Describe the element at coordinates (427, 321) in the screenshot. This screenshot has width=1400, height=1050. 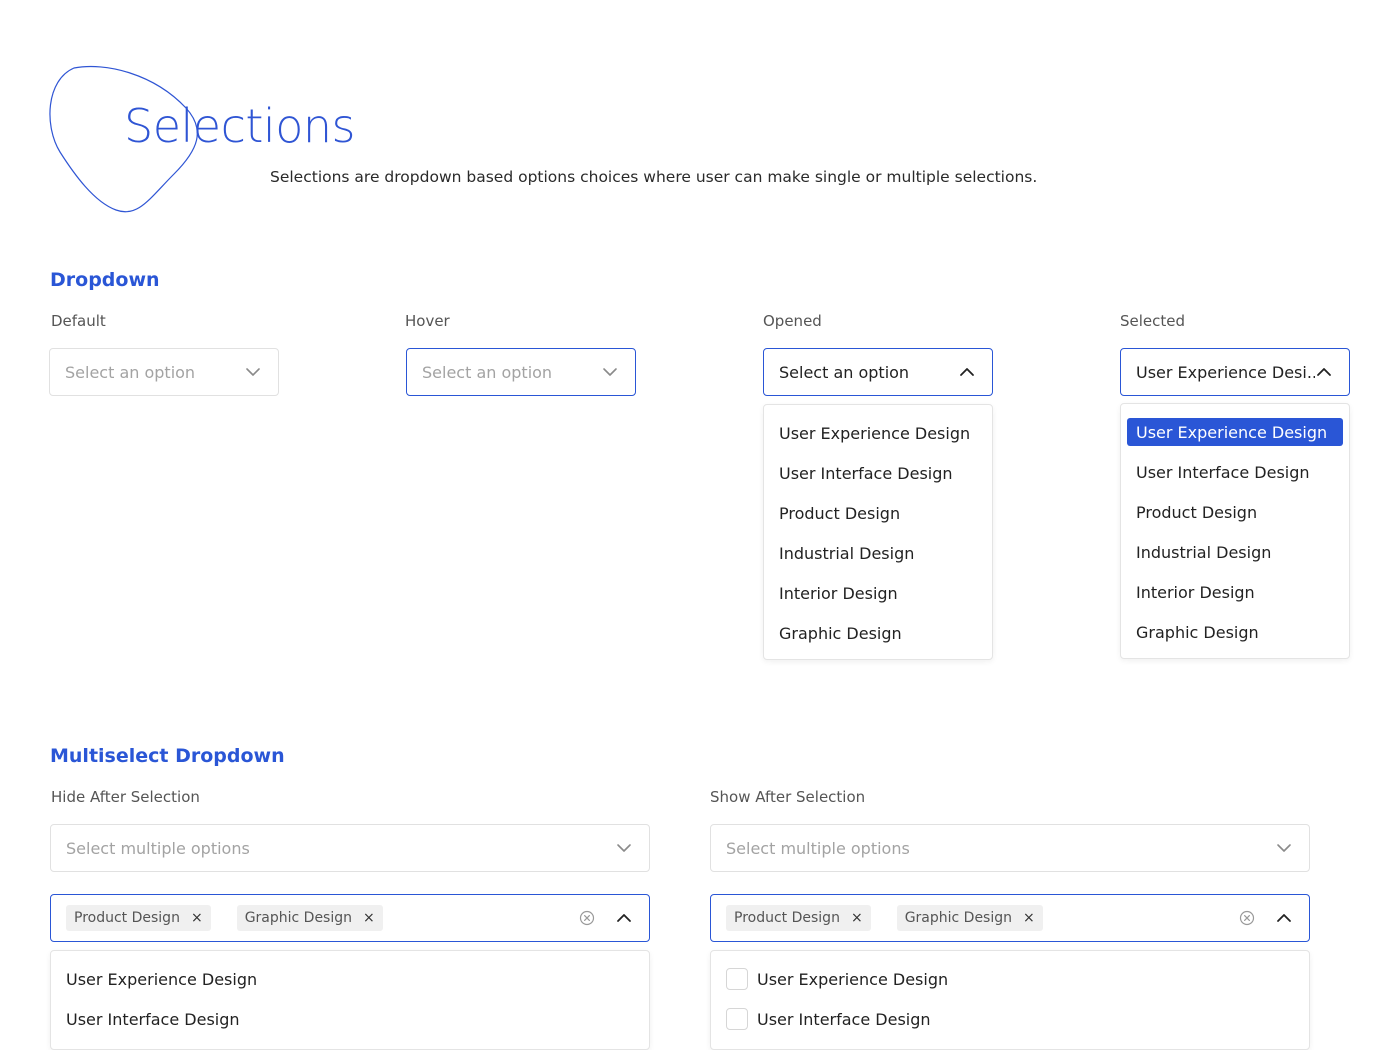
I see `label-hover: Hover` at that location.